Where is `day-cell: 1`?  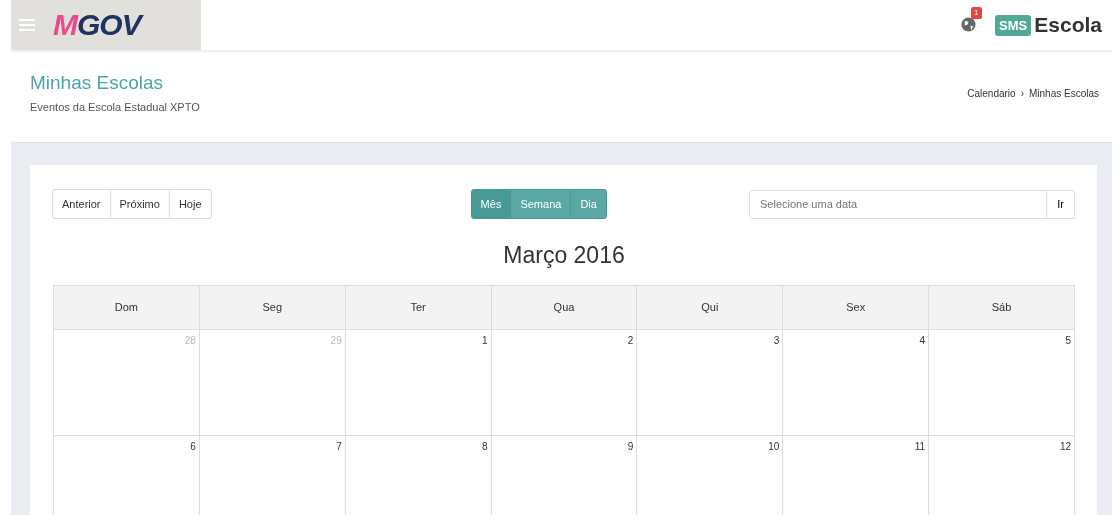
day-cell: 1 is located at coordinates (418, 383).